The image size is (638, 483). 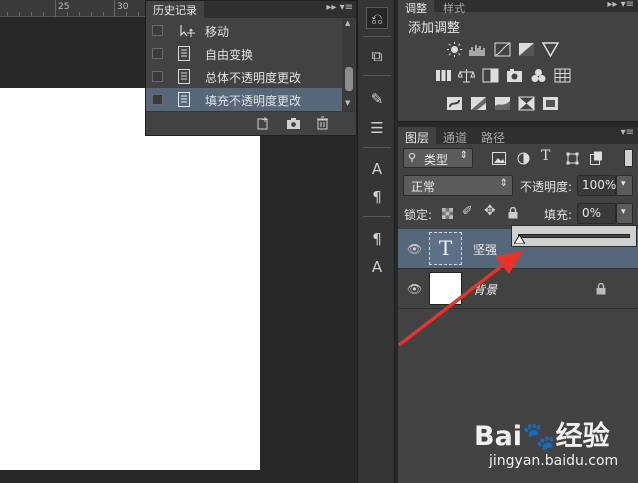 I want to click on blend-mode-value: 正常, so click(x=423, y=187).